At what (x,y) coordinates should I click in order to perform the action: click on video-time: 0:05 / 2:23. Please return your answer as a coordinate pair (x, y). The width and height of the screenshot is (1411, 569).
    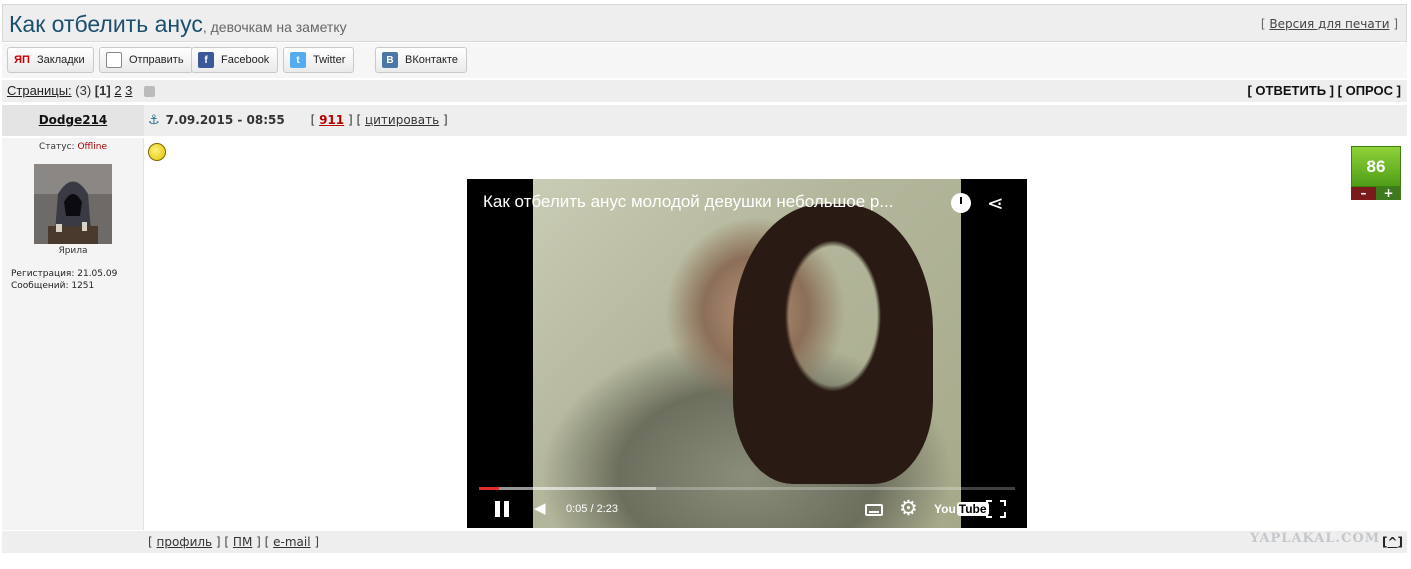
    Looking at the image, I should click on (592, 509).